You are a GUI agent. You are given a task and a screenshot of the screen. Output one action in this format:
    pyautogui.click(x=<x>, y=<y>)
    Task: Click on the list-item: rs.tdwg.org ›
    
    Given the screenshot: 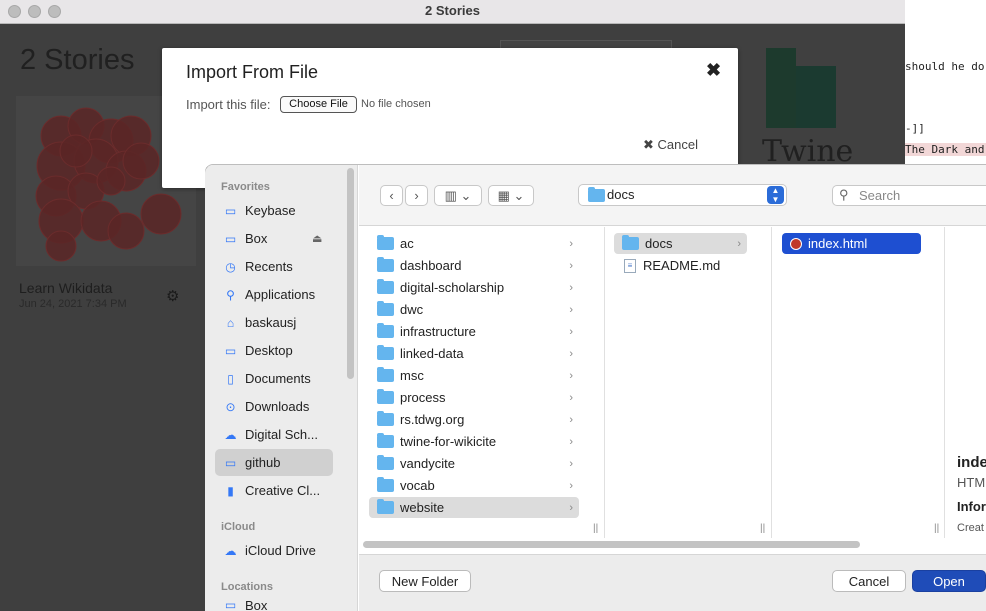 What is the action you would take?
    pyautogui.click(x=474, y=419)
    